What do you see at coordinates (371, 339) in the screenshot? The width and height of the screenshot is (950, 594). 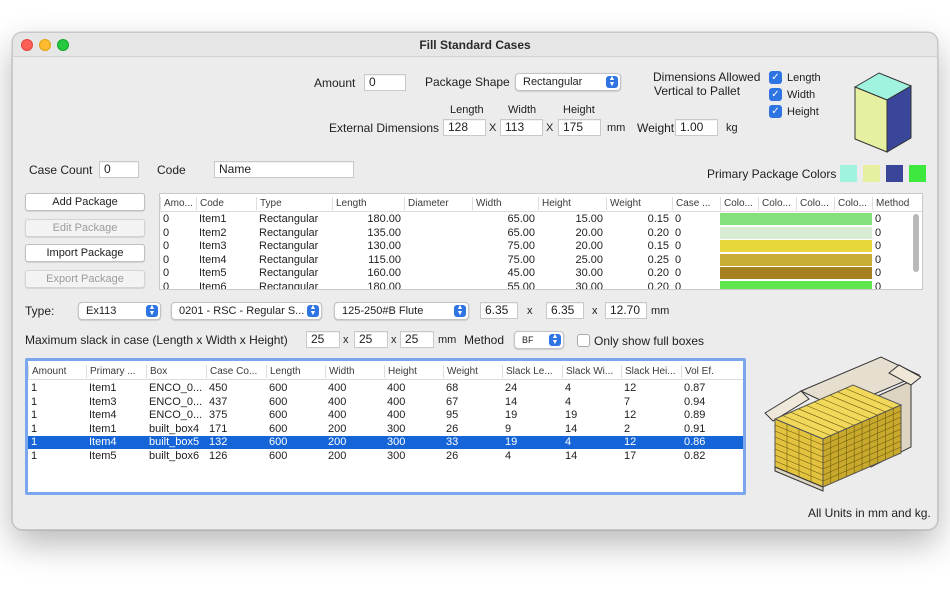 I see `slack-width-field: 25` at bounding box center [371, 339].